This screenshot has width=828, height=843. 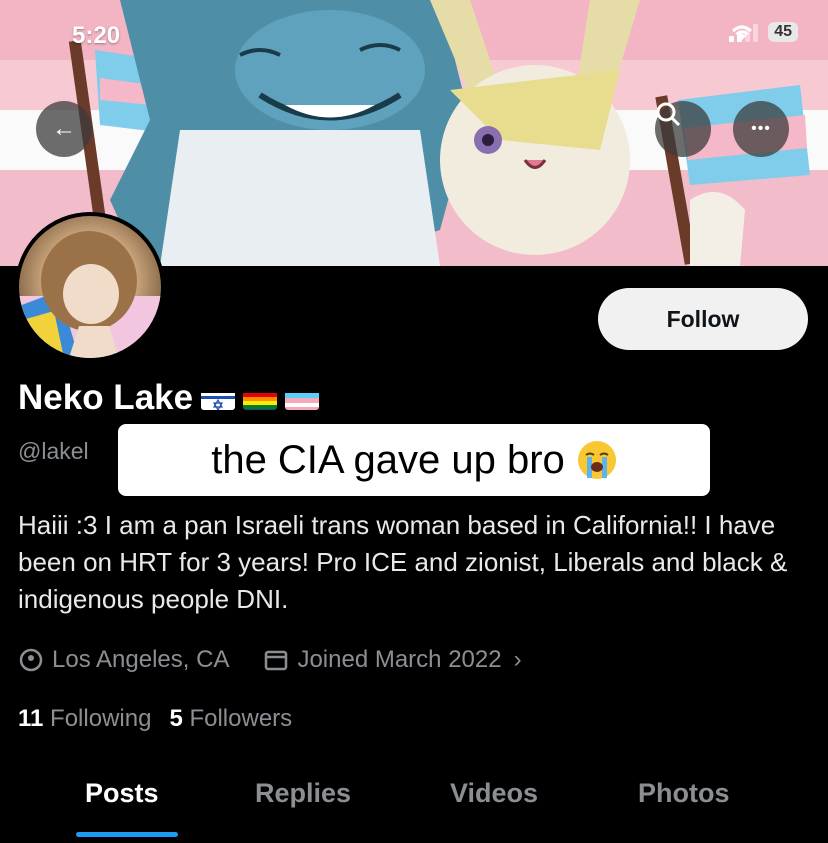 I want to click on calendar-icon, so click(x=276, y=660).